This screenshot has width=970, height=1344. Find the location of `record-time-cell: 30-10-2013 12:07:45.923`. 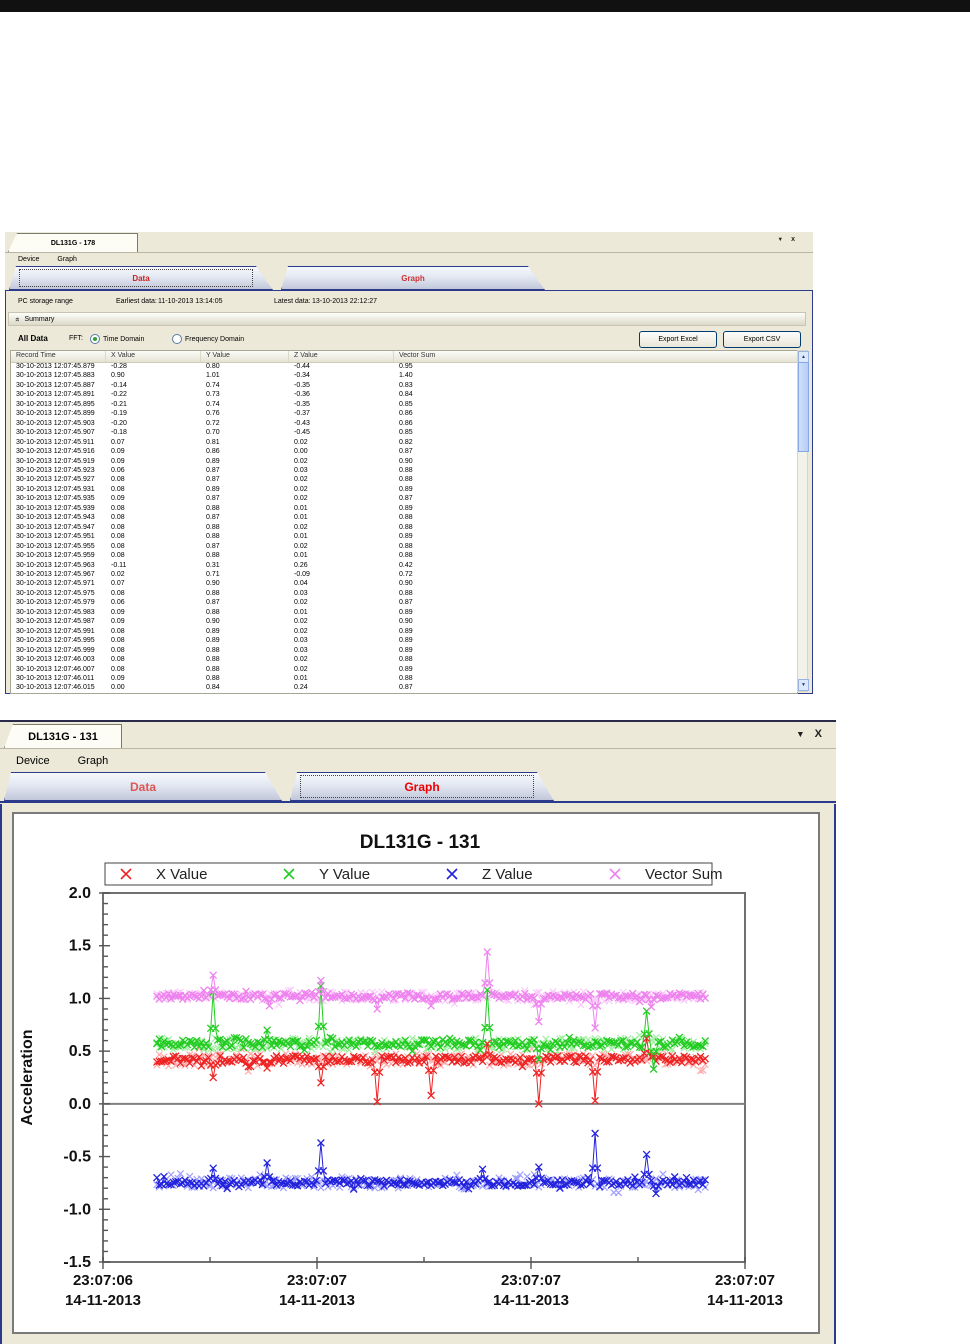

record-time-cell: 30-10-2013 12:07:45.923 is located at coordinates (55, 470).